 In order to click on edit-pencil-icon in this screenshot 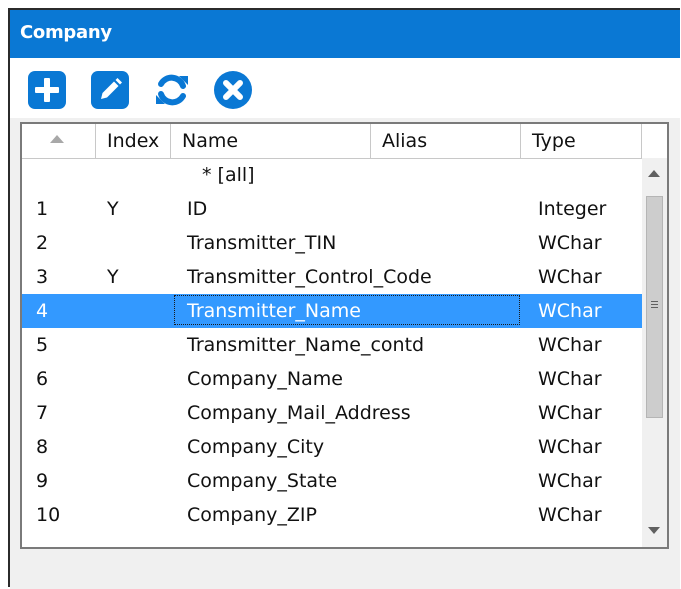, I will do `click(110, 90)`.